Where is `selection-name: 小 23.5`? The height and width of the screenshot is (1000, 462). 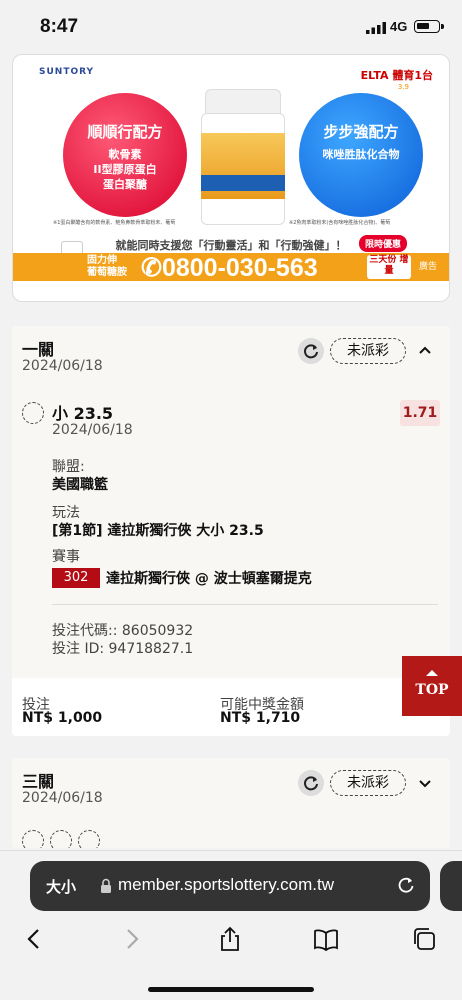
selection-name: 小 23.5 is located at coordinates (83, 413).